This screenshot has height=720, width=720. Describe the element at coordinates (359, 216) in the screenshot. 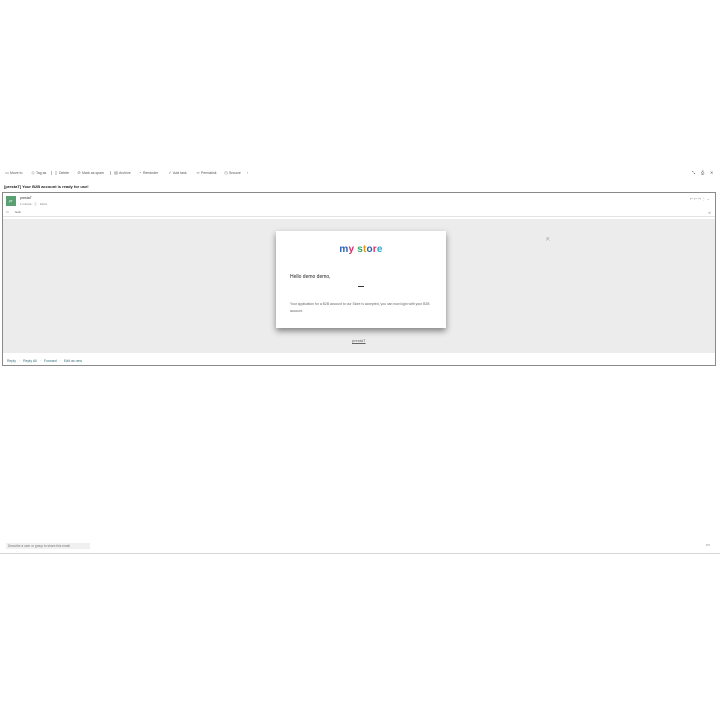

I see `header-divider` at that location.